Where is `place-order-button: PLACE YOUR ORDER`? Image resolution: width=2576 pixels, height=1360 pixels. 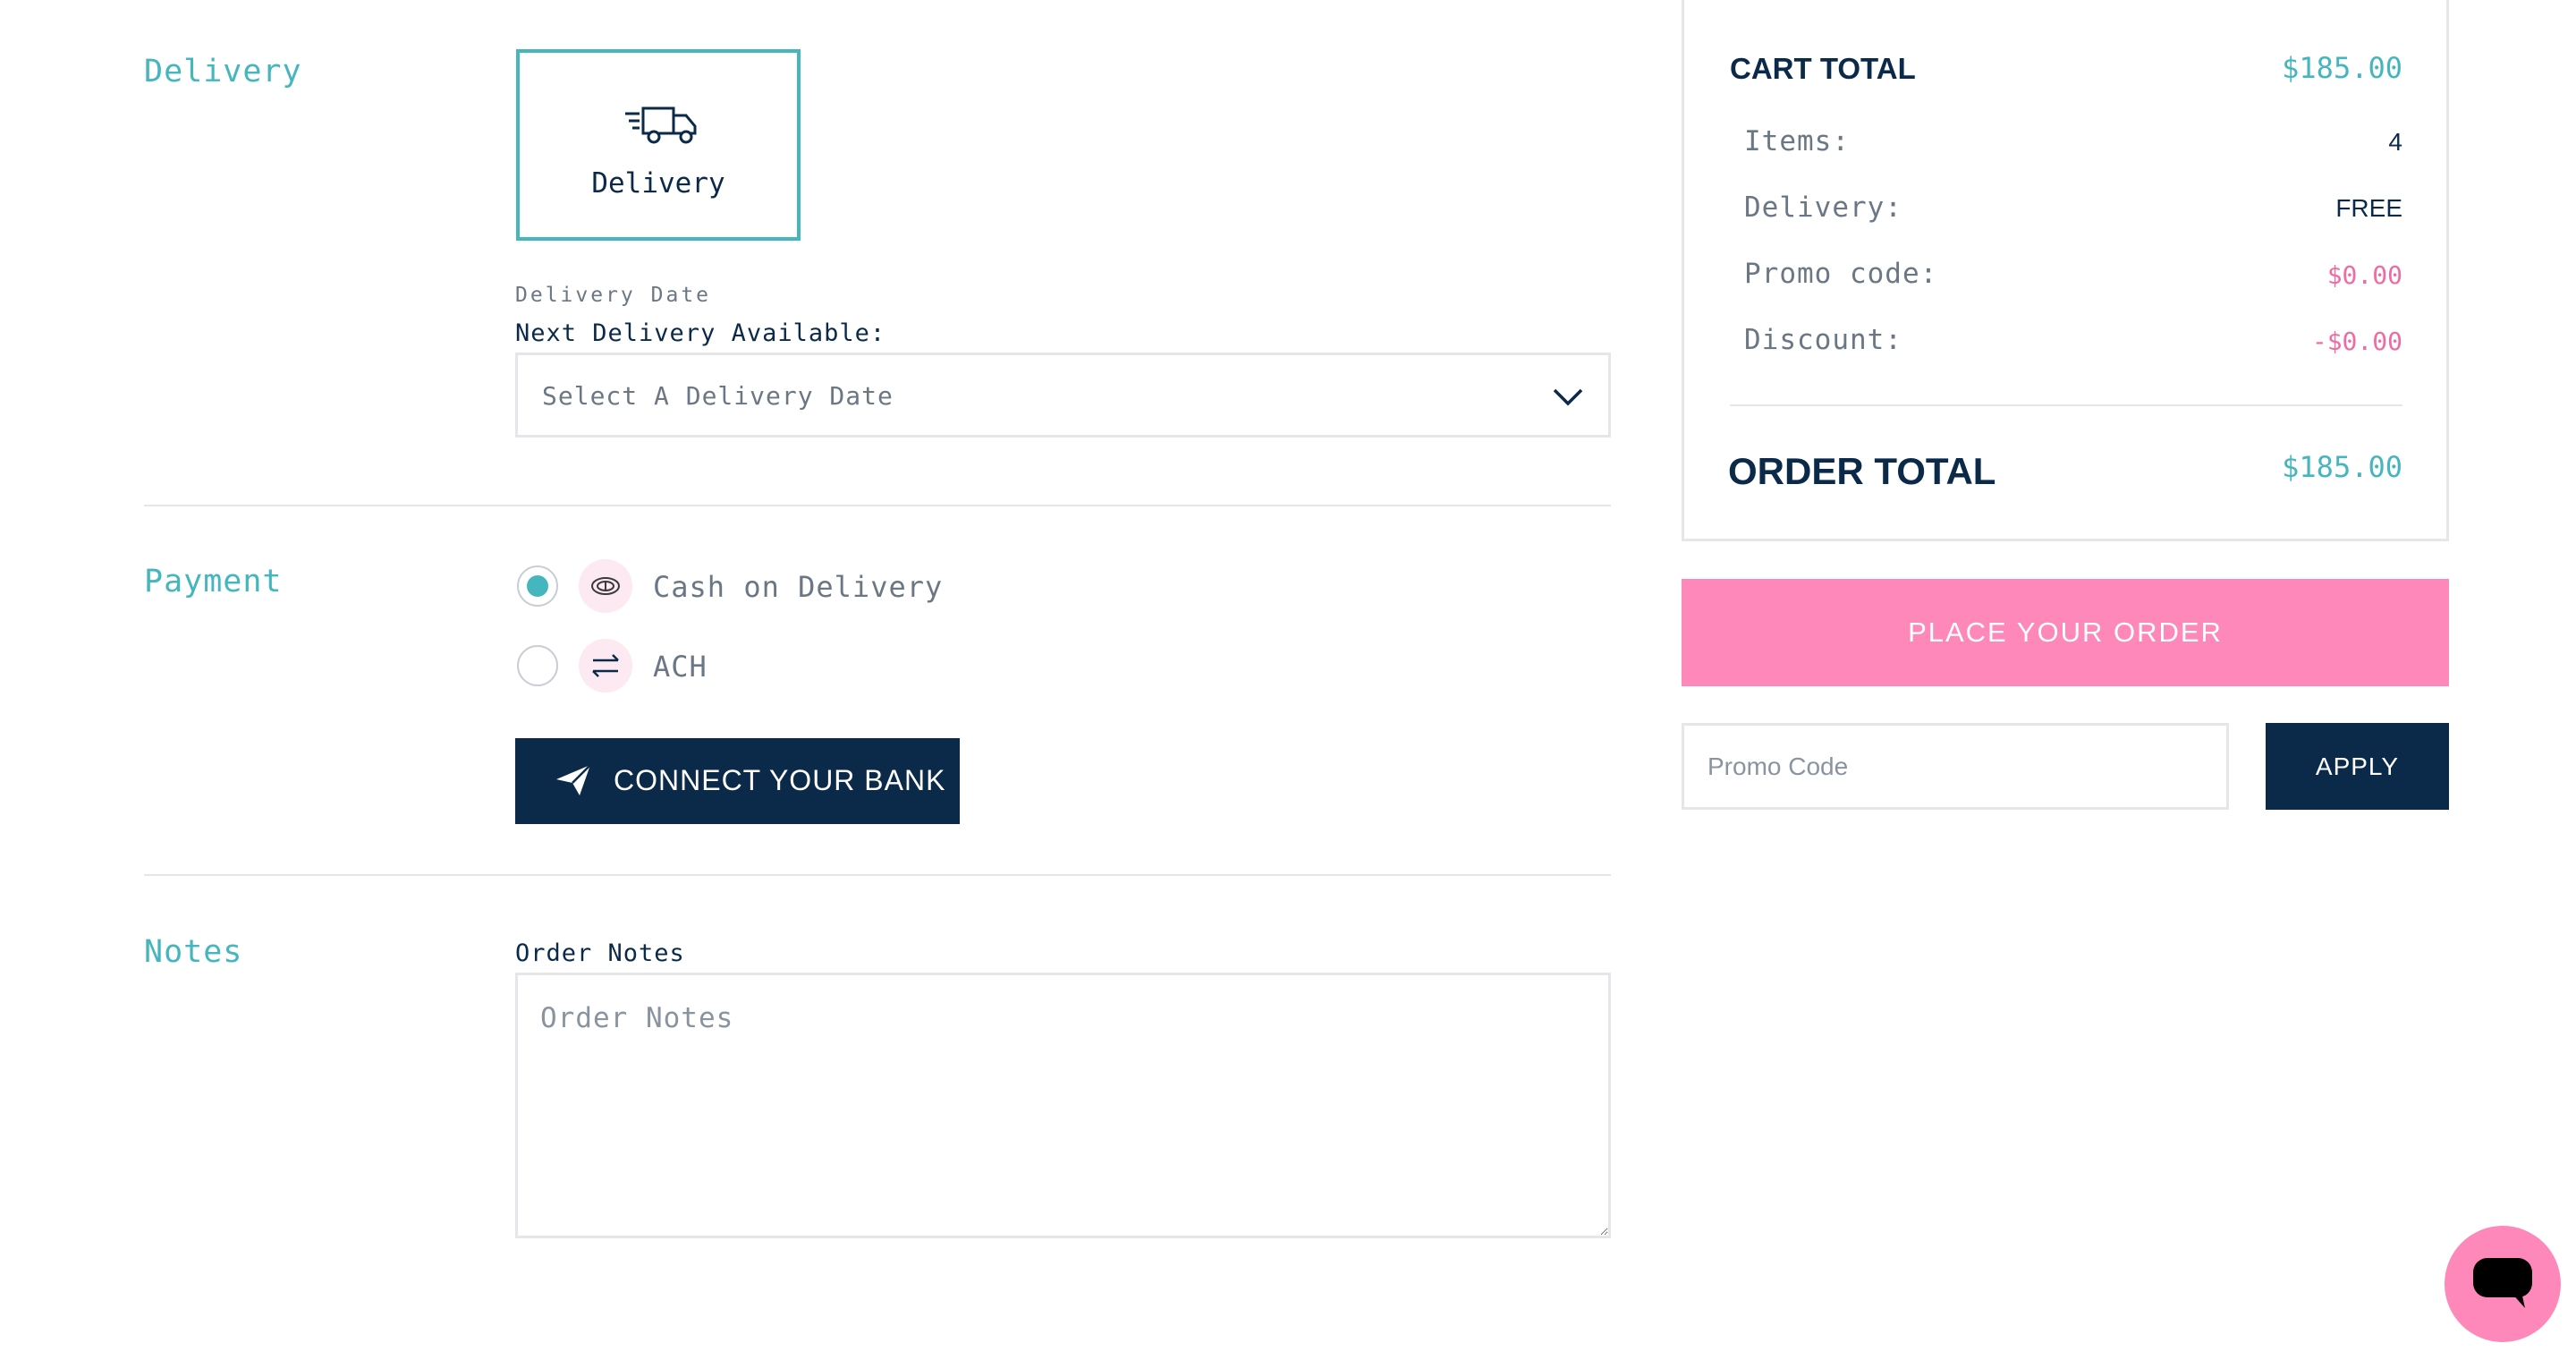 place-order-button: PLACE YOUR ORDER is located at coordinates (2065, 632).